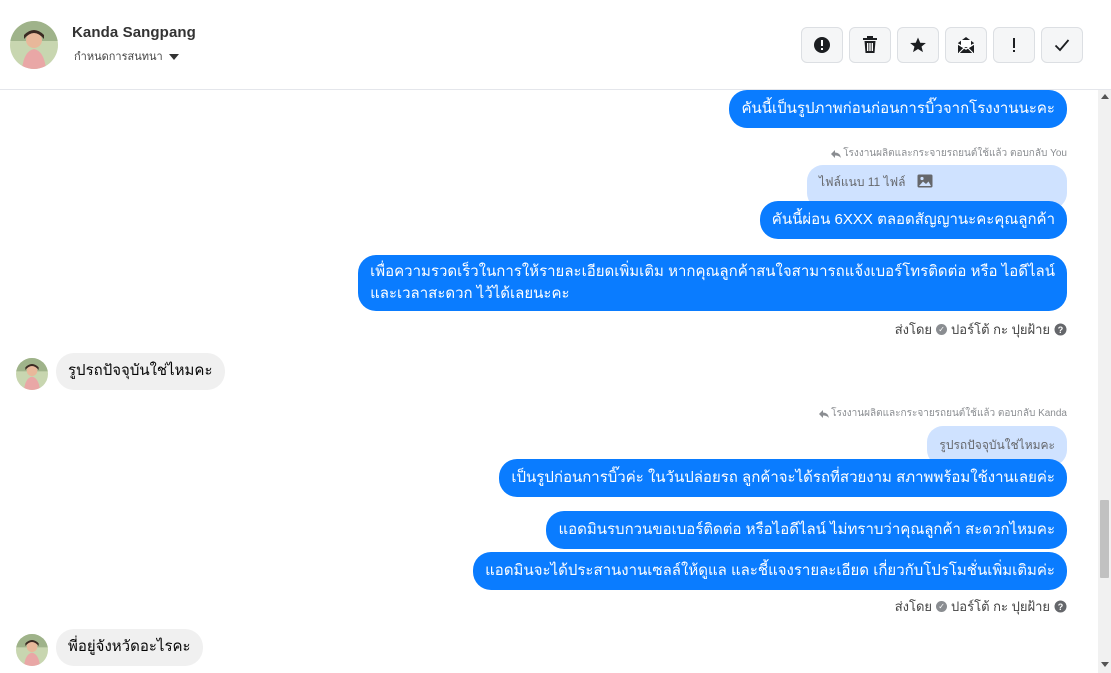 This screenshot has height=673, width=1111. Describe the element at coordinates (997, 445) in the screenshot. I see `quoted-text: รูปรถปัจจุบันใช่ไหมคะ` at that location.